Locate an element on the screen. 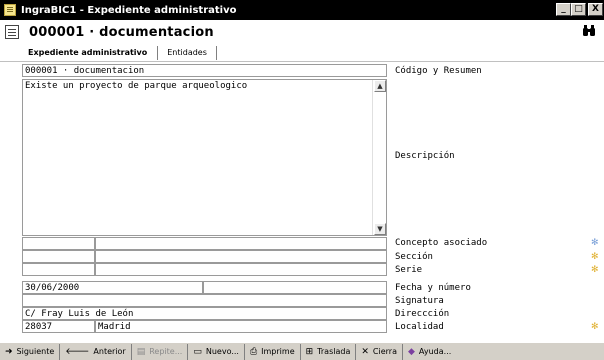 The height and width of the screenshot is (360, 604). descripcion-scrollbar: ▲ ▼ is located at coordinates (379, 157).